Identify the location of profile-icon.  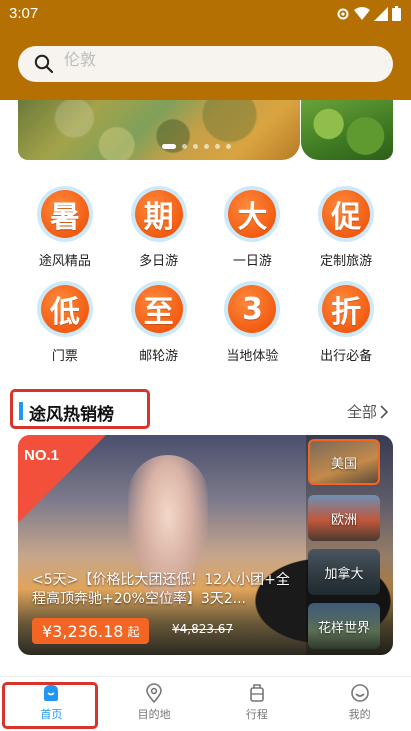
(359, 693).